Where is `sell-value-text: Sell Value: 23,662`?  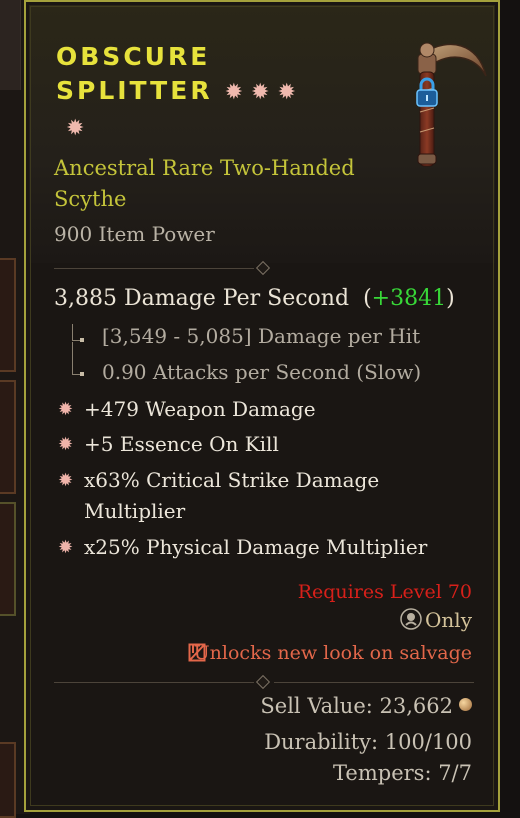 sell-value-text: Sell Value: 23,662 is located at coordinates (356, 706).